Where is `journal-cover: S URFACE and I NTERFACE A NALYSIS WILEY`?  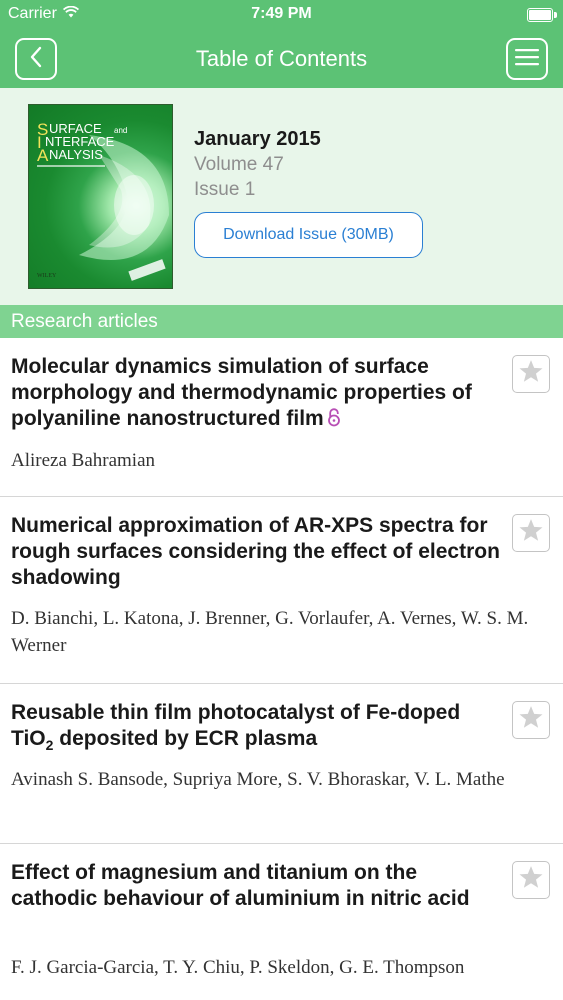
journal-cover: S URFACE and I NTERFACE A NALYSIS WILEY is located at coordinates (100, 196).